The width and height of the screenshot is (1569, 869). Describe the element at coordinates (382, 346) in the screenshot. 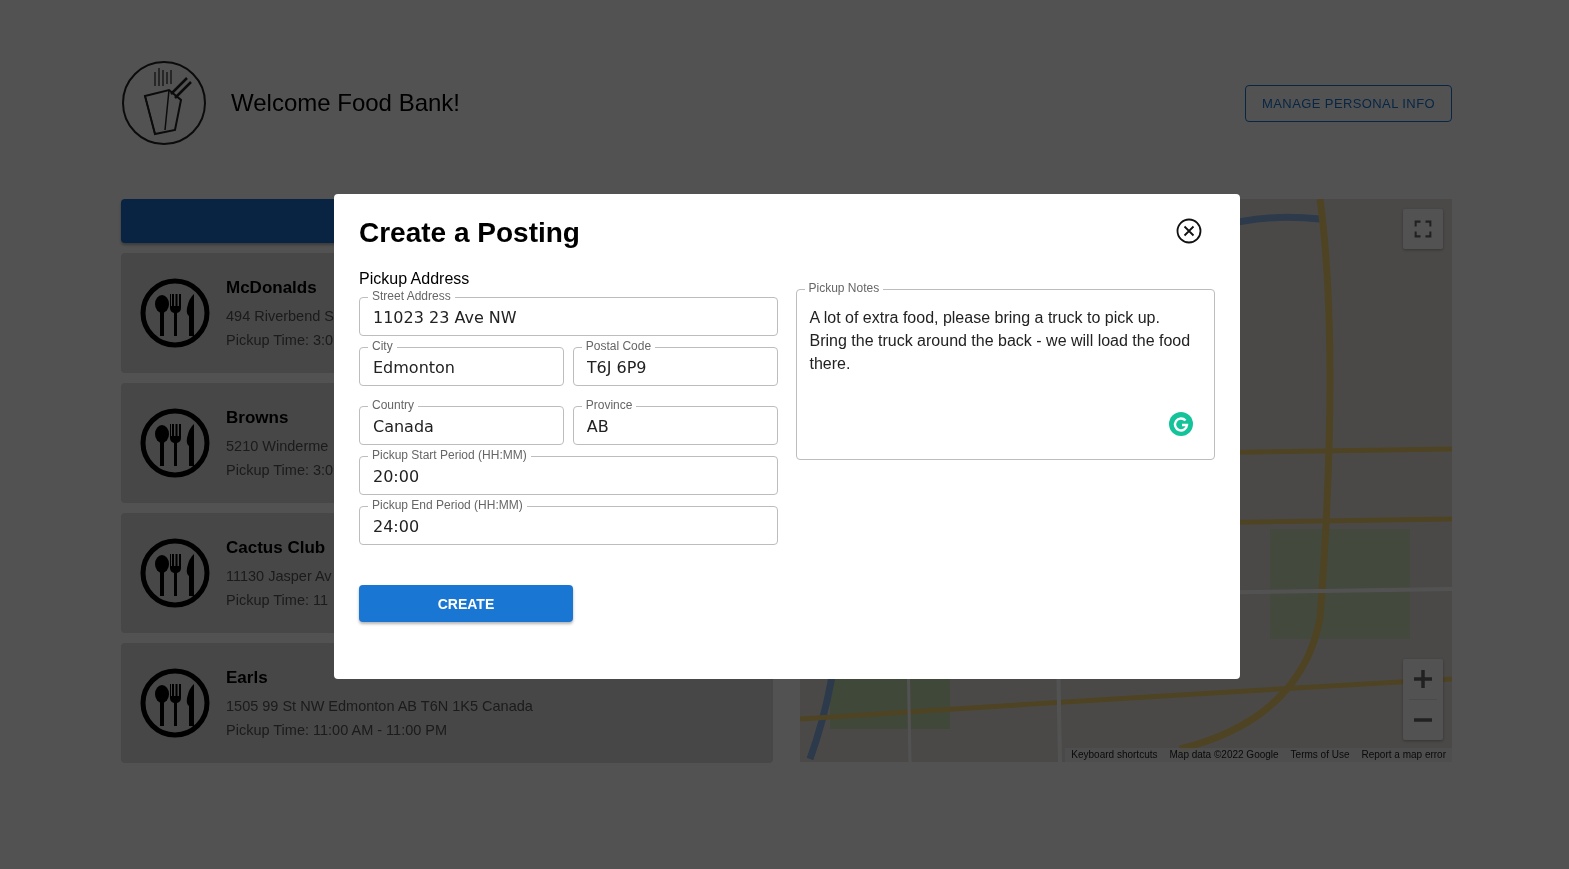

I see `field-label: City` at that location.